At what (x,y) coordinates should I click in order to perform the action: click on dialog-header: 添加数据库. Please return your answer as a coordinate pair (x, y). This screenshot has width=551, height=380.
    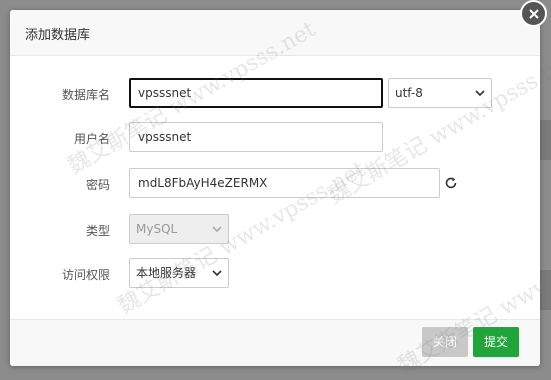
    Looking at the image, I should click on (275, 33).